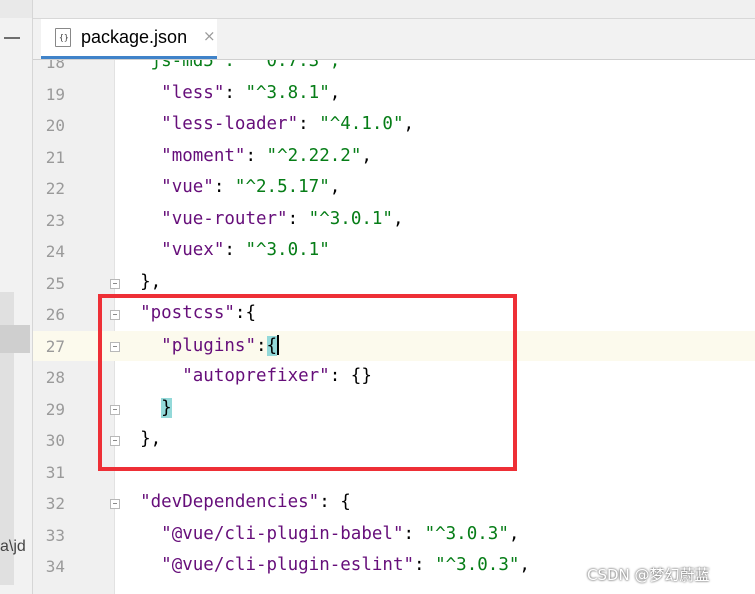  I want to click on code-line: "@vue/cli-plugin-eslint": "^3.0.3",, so click(324, 565).